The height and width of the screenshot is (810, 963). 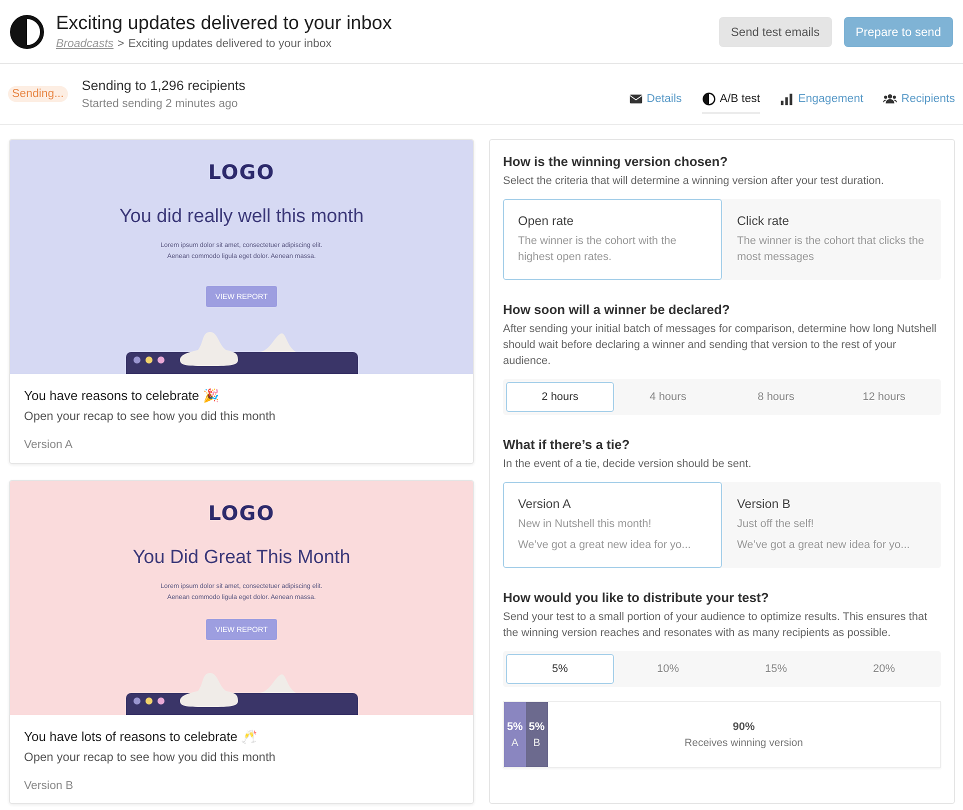 I want to click on question-title: How soon will a winner be declared?, so click(x=617, y=309).